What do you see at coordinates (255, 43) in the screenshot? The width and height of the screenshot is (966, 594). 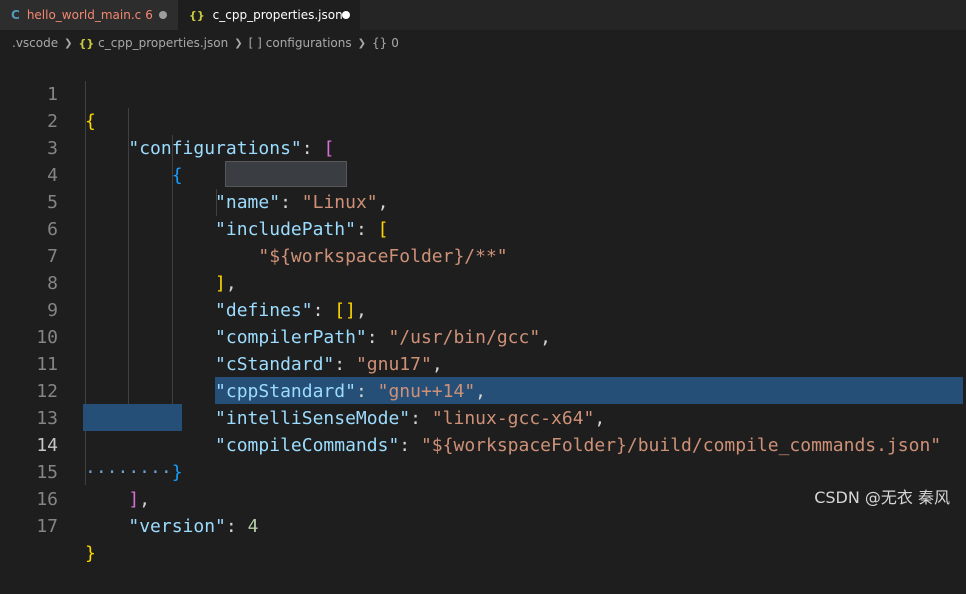 I see `array-brackets-icon: [ ]` at bounding box center [255, 43].